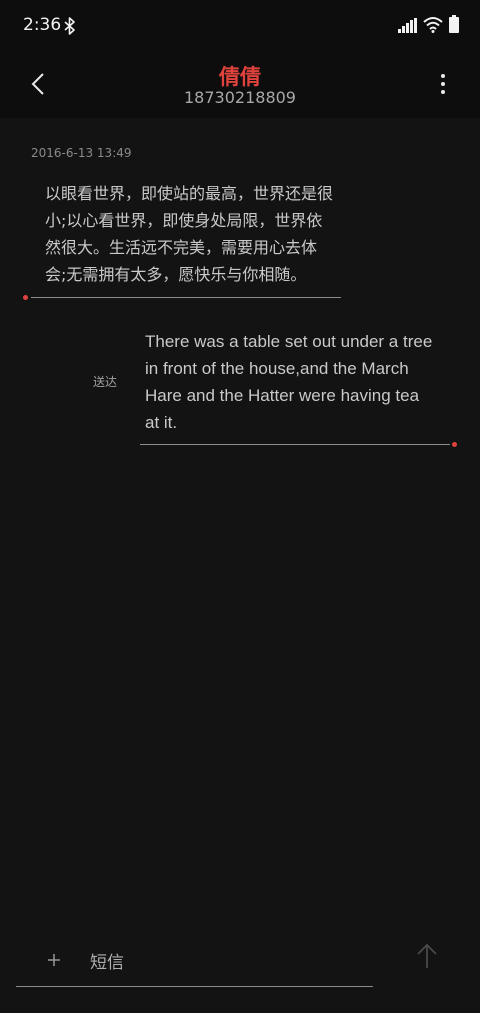 This screenshot has height=1013, width=480. I want to click on more-options-button, so click(443, 84).